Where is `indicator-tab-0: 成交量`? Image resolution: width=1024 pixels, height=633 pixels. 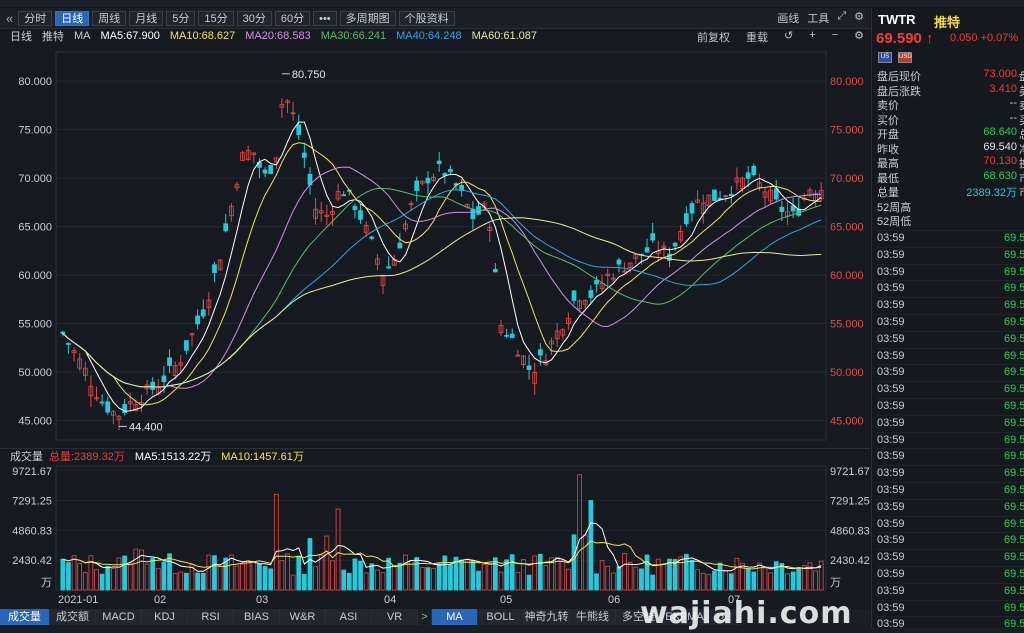 indicator-tab-0: 成交量 is located at coordinates (25, 617).